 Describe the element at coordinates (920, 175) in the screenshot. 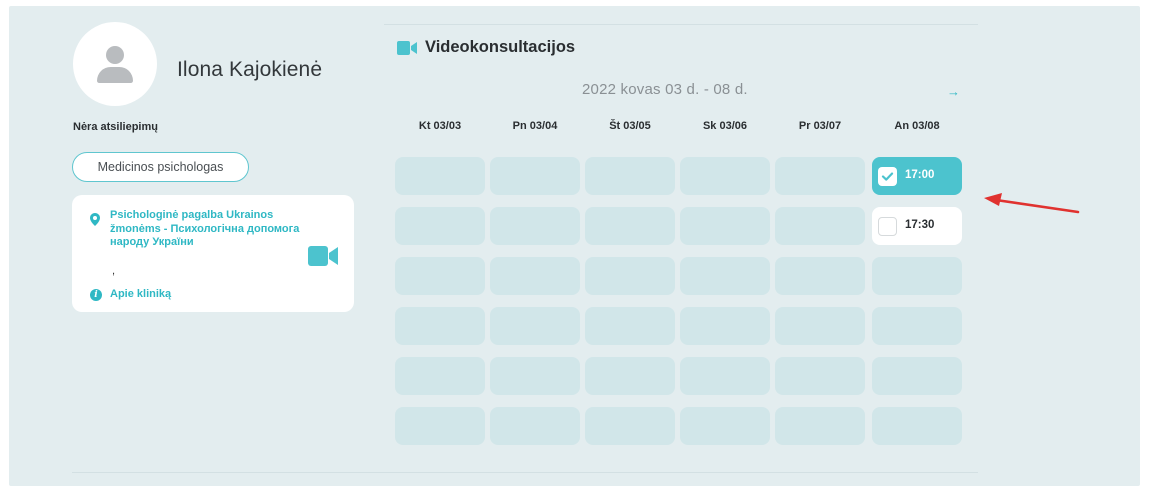

I see `slot-time: 17:00` at that location.